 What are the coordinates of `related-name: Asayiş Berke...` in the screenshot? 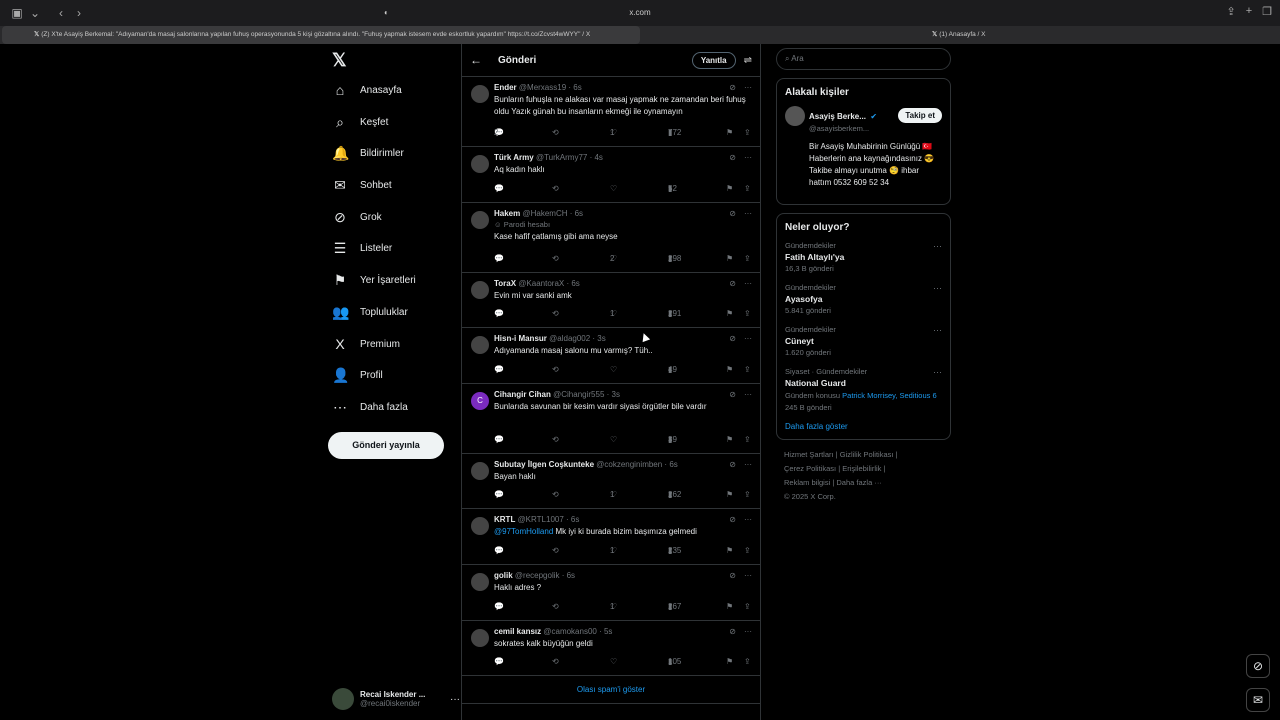 It's located at (837, 116).